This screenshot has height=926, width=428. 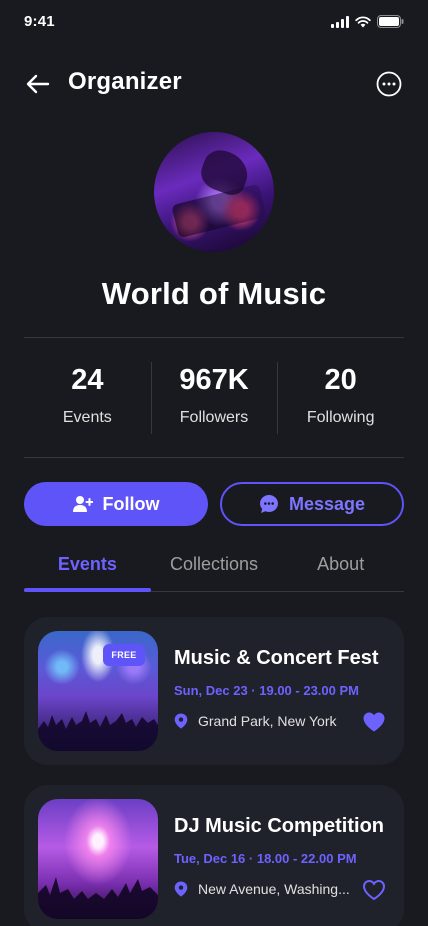 I want to click on signal-icon, so click(x=340, y=21).